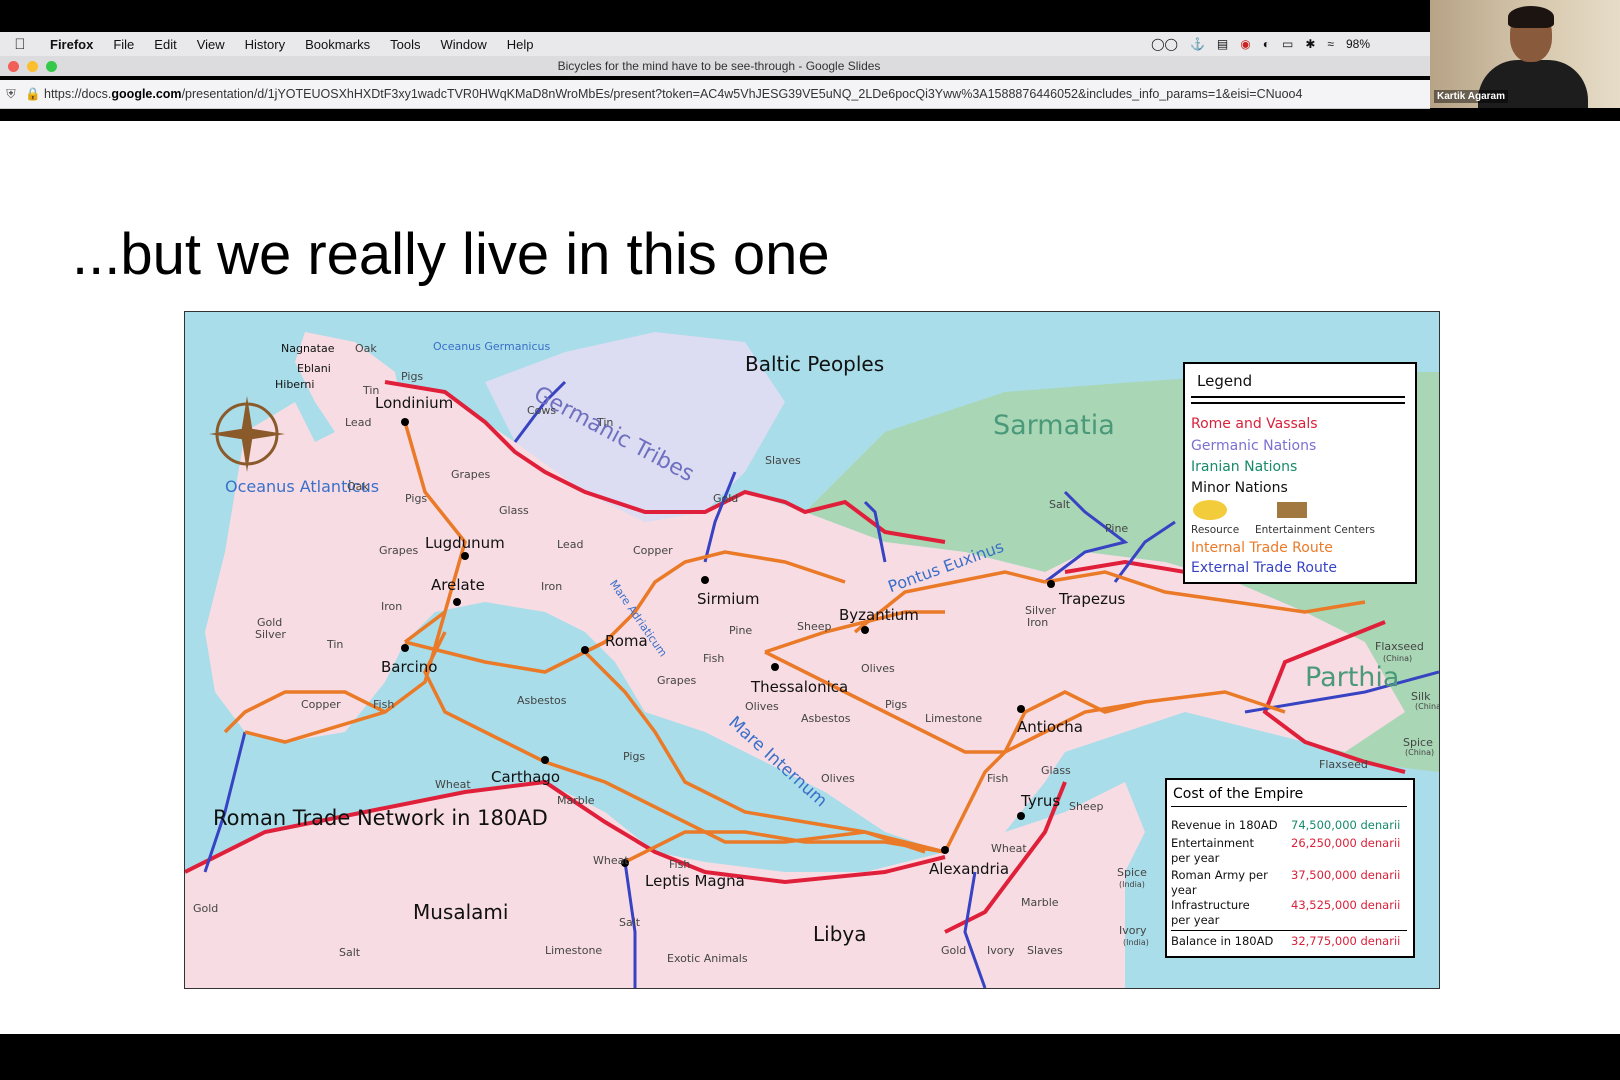 This screenshot has width=1620, height=1080. Describe the element at coordinates (570, 544) in the screenshot. I see `resource-label: Lead` at that location.